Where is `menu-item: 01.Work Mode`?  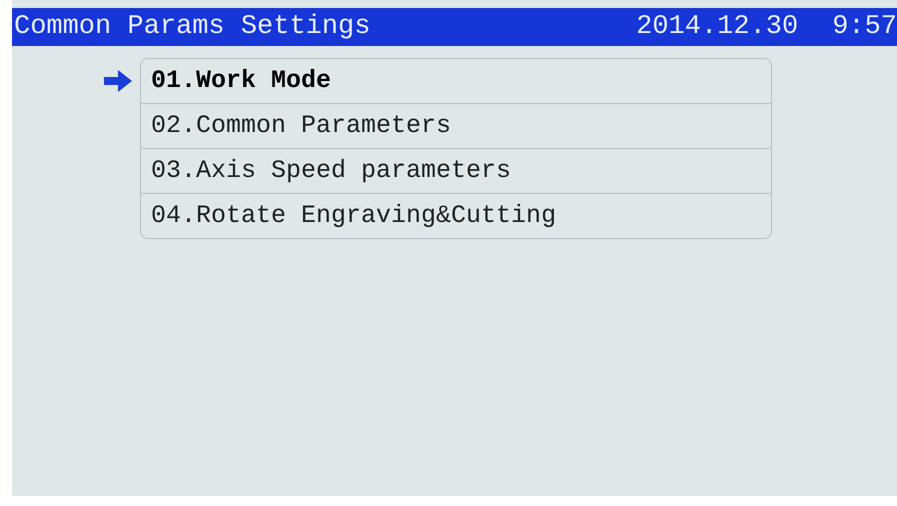 menu-item: 01.Work Mode is located at coordinates (456, 81).